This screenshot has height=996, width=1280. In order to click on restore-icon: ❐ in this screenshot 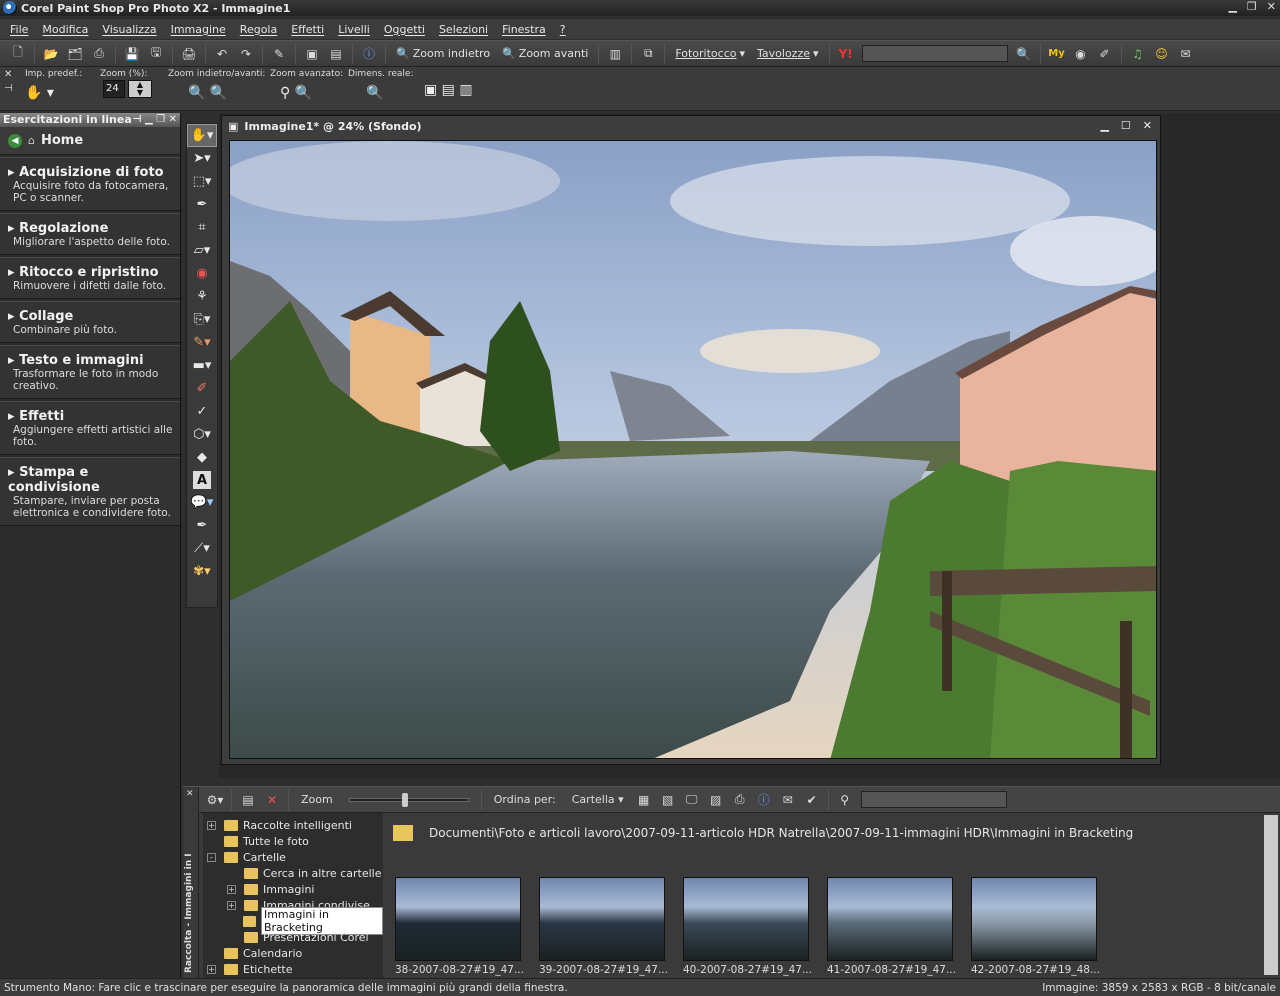, I will do `click(1252, 6)`.